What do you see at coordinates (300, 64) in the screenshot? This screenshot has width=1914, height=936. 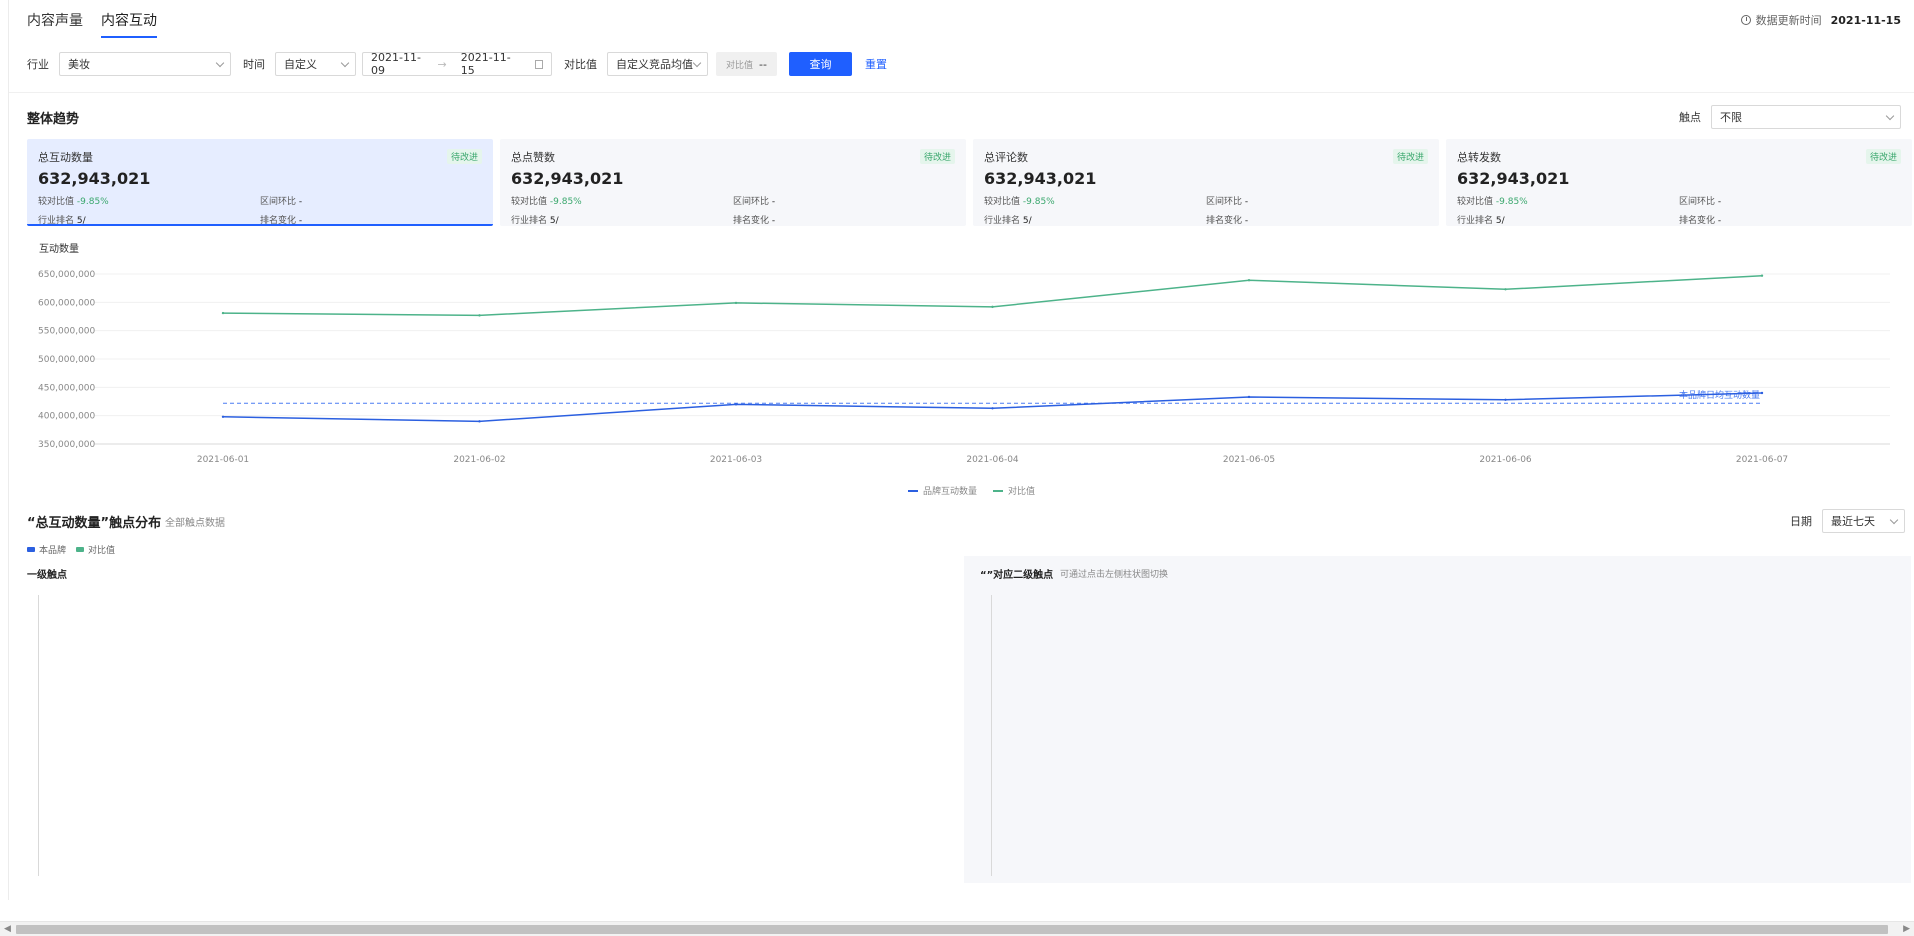 I see `time-value: 自定义` at bounding box center [300, 64].